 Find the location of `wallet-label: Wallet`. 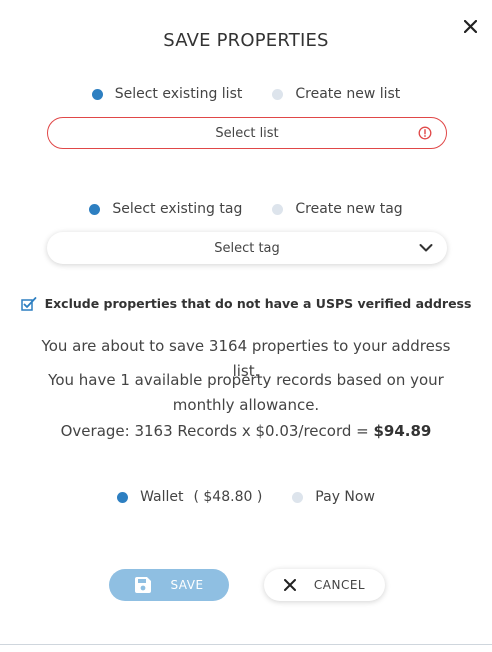

wallet-label: Wallet is located at coordinates (162, 497).